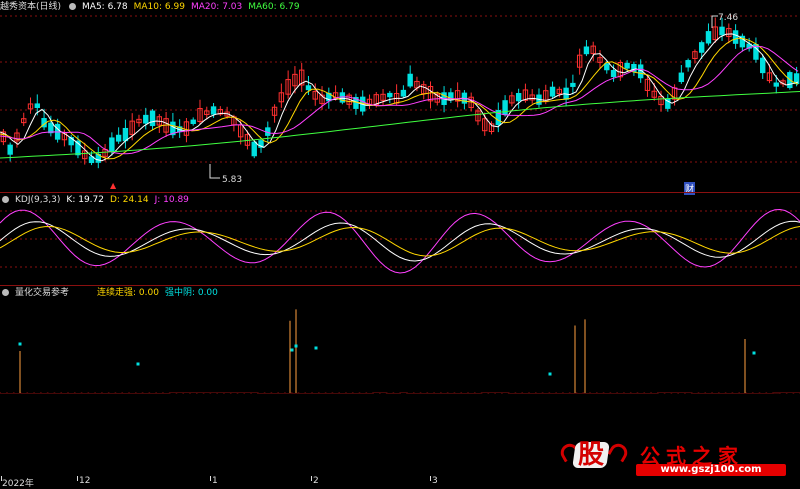 The image size is (800, 489). Describe the element at coordinates (670, 457) in the screenshot. I see `site-logo: 股 公式之家 www.gszj100.com` at that location.